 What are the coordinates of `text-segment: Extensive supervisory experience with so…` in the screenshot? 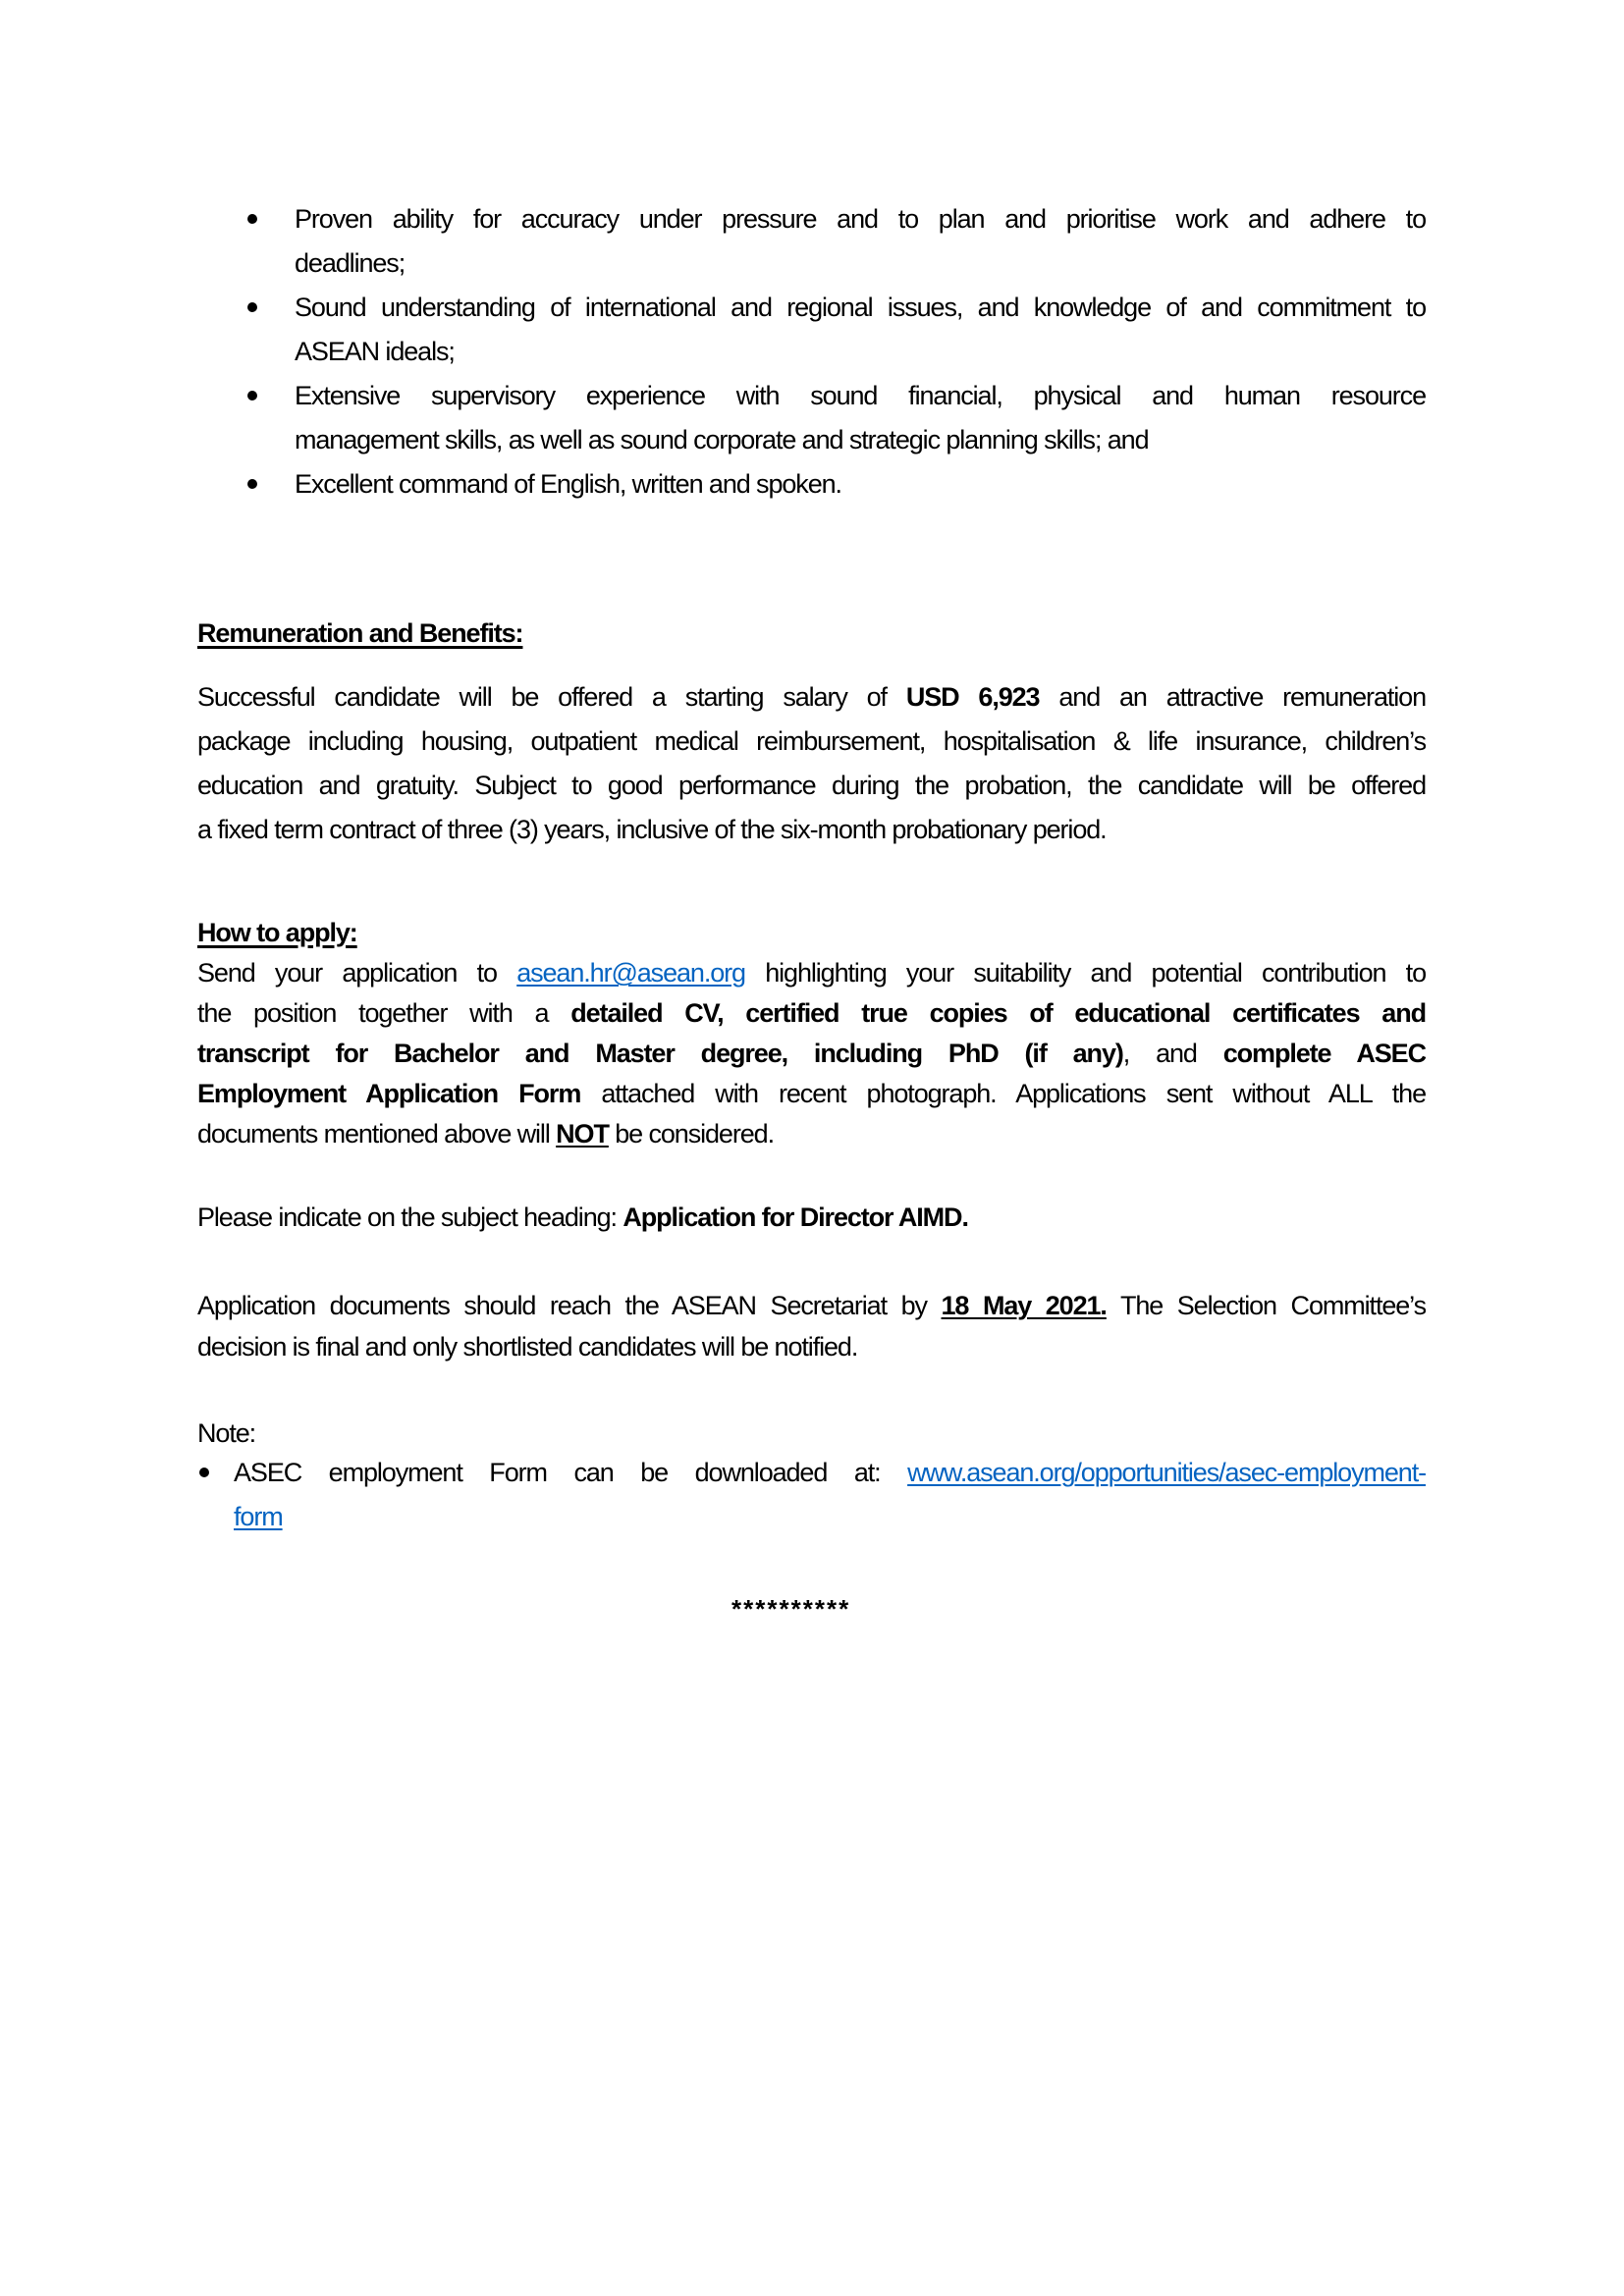 It's located at (860, 395).